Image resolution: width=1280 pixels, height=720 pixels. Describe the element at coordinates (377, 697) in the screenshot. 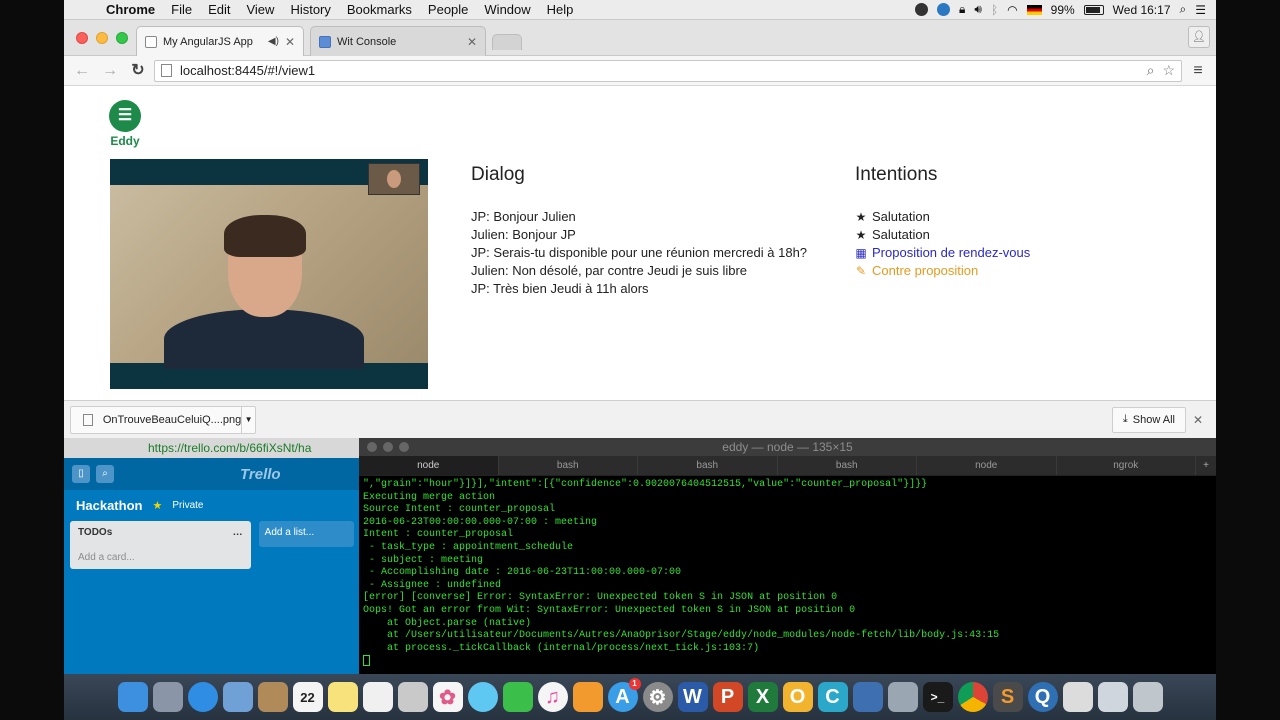

I see `reminders-icon` at that location.